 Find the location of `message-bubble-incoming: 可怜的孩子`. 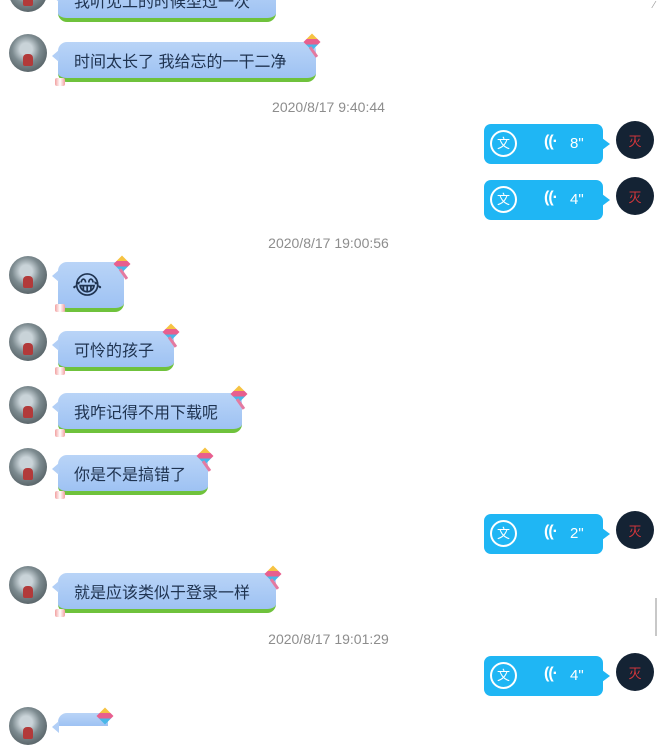

message-bubble-incoming: 可怜的孩子 is located at coordinates (113, 351).